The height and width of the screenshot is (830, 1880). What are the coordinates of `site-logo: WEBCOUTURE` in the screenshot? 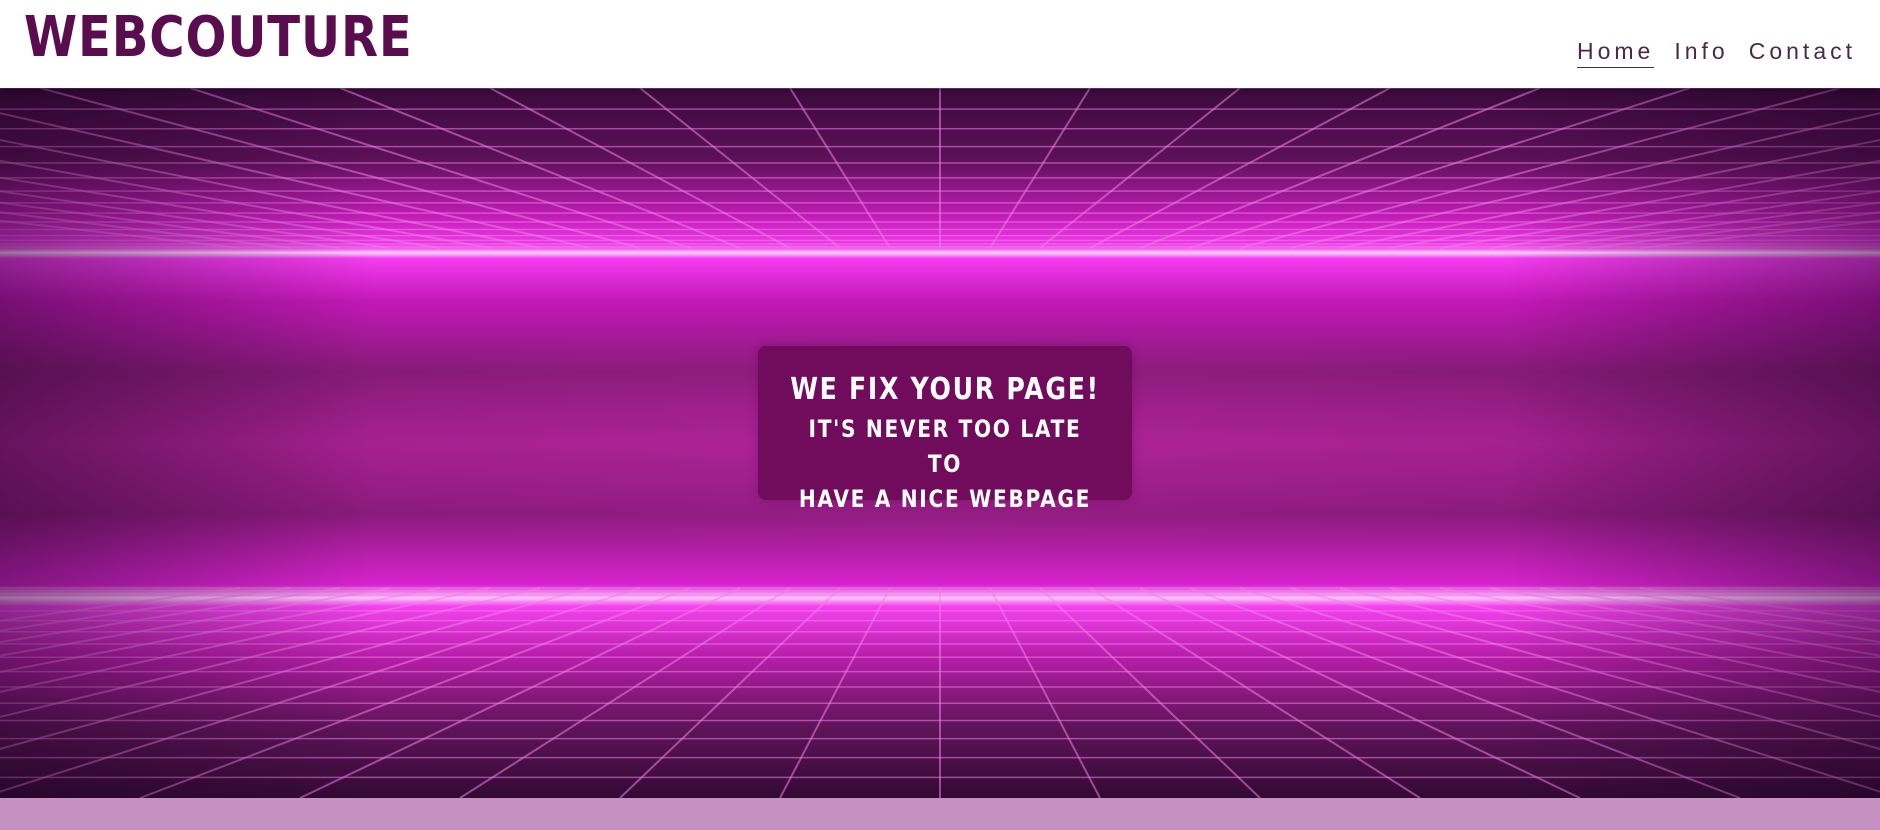 It's located at (218, 38).